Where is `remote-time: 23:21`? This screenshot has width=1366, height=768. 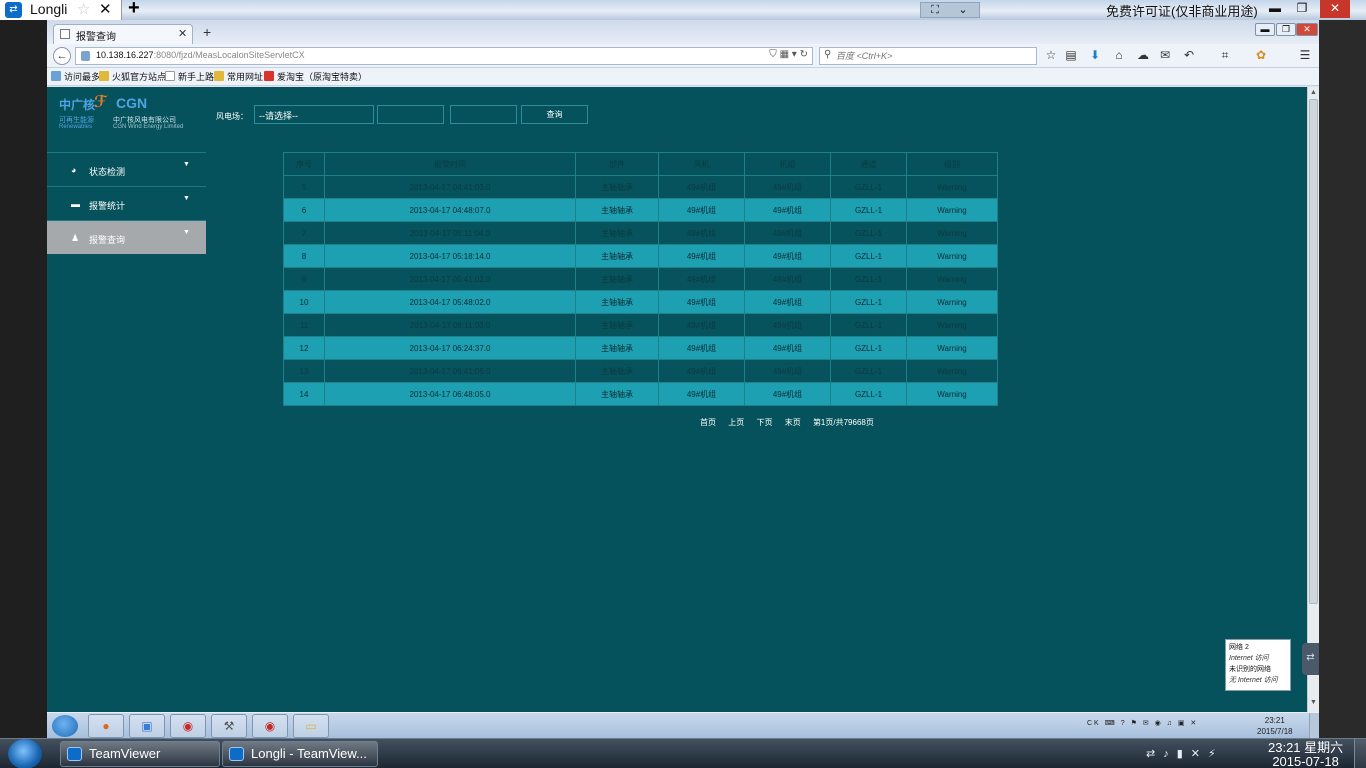 remote-time: 23:21 is located at coordinates (1274, 720).